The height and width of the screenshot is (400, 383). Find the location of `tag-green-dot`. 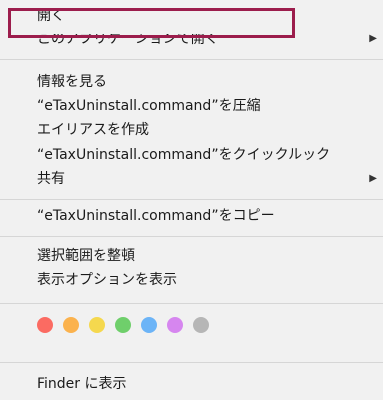

tag-green-dot is located at coordinates (123, 325).